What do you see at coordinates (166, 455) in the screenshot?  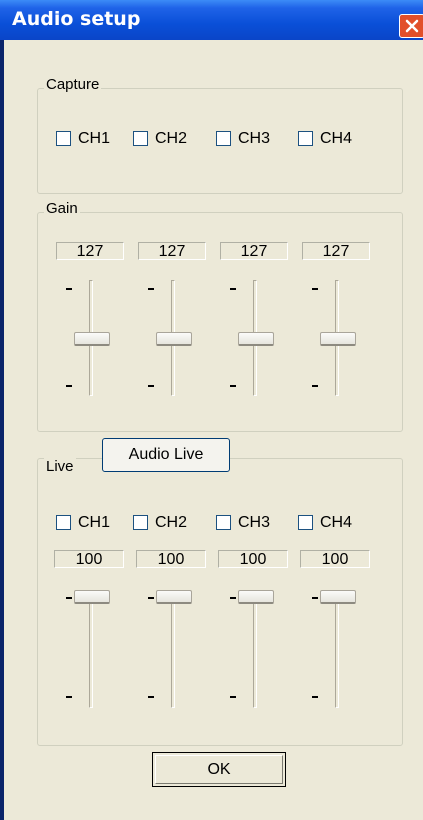 I see `audio-live-button: Audio Live` at bounding box center [166, 455].